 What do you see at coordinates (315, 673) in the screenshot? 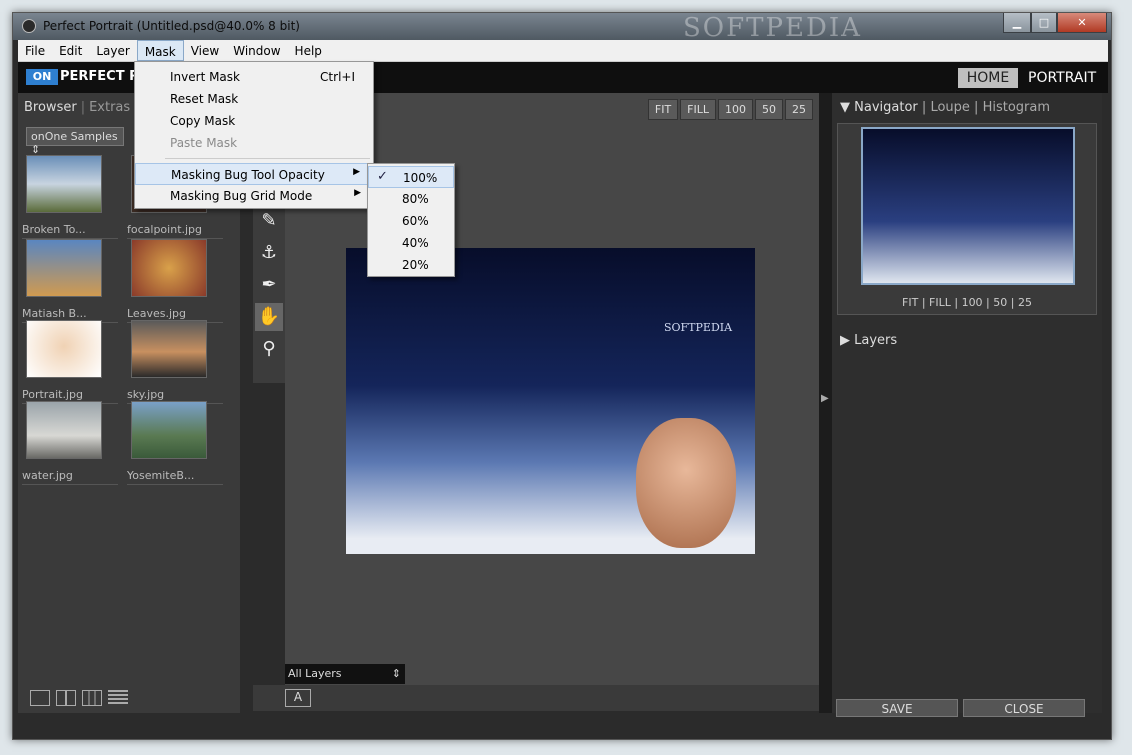
I see `layers-select-value: All Layers` at bounding box center [315, 673].